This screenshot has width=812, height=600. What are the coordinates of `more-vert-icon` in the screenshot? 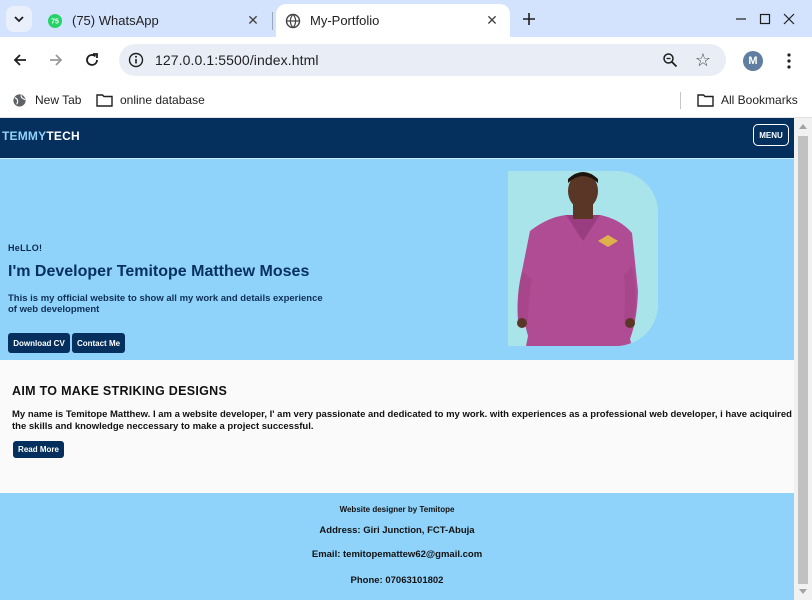 It's located at (789, 61).